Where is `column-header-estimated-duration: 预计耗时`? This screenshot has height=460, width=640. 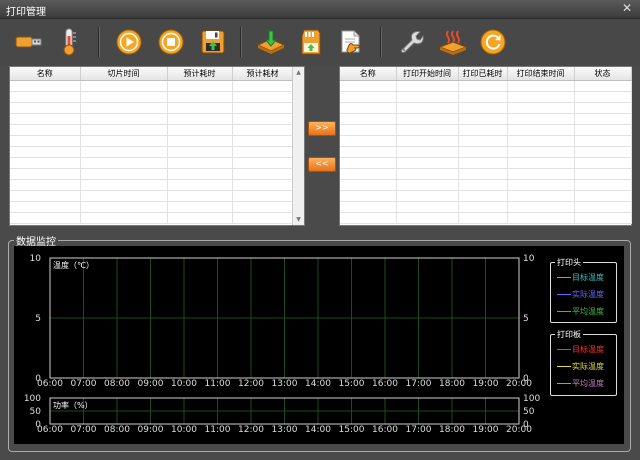 column-header-estimated-duration: 预计耗时 is located at coordinates (200, 74).